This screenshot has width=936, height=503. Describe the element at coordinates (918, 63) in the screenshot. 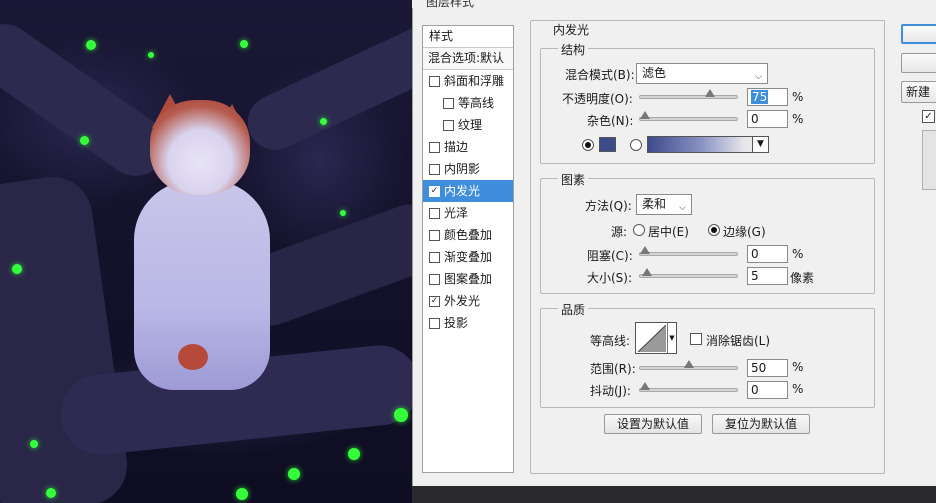

I see `cancel-button` at that location.